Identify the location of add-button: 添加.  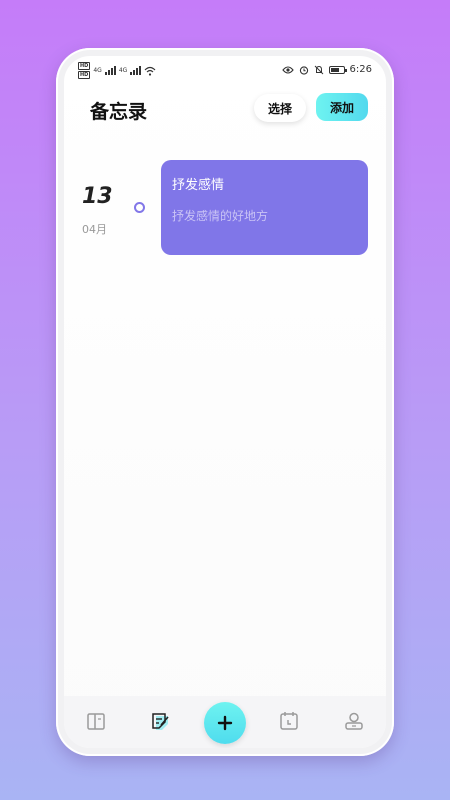
(342, 107).